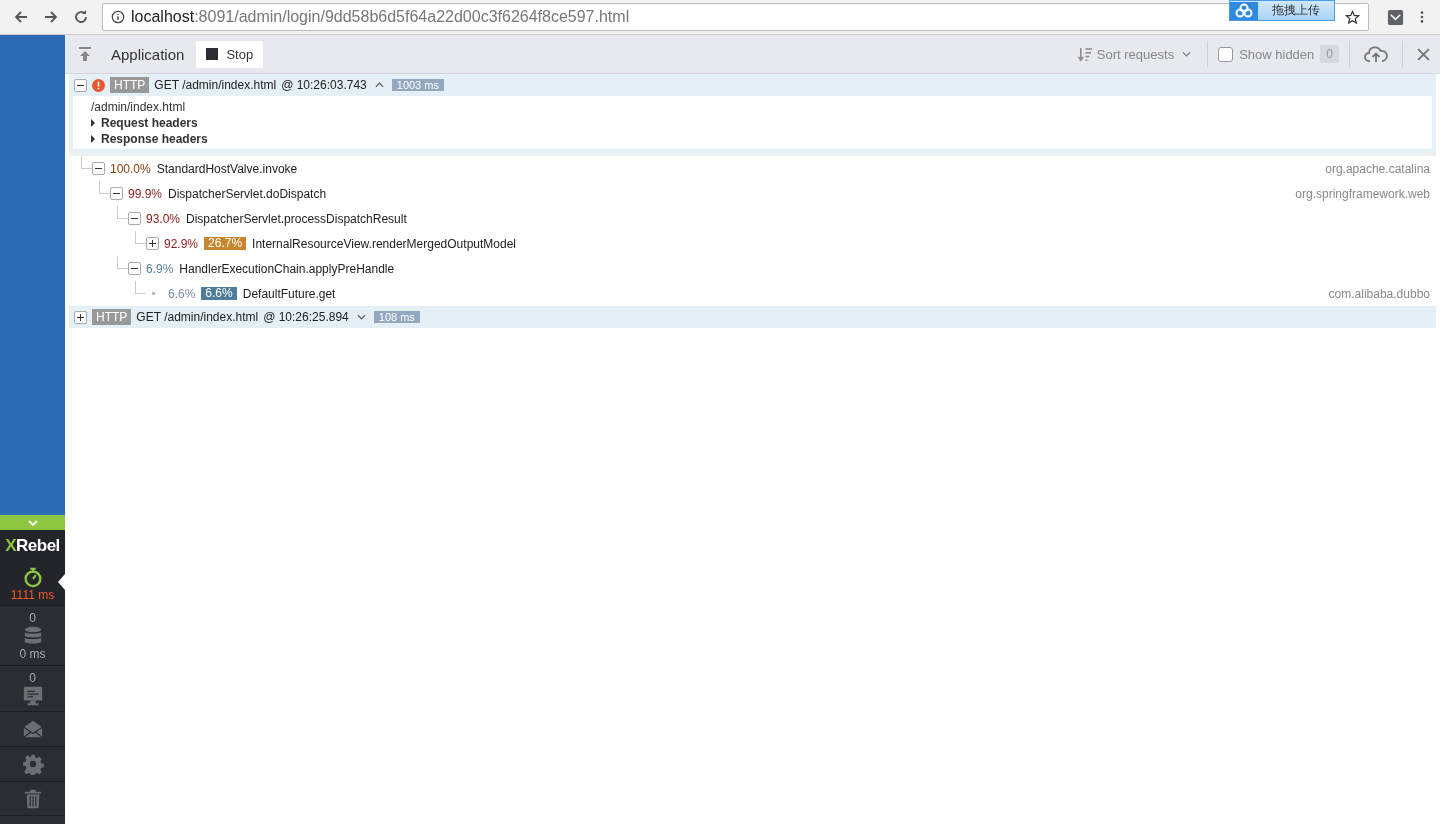 The image size is (1440, 824). I want to click on package-name: org.apache.catalina, so click(1377, 168).